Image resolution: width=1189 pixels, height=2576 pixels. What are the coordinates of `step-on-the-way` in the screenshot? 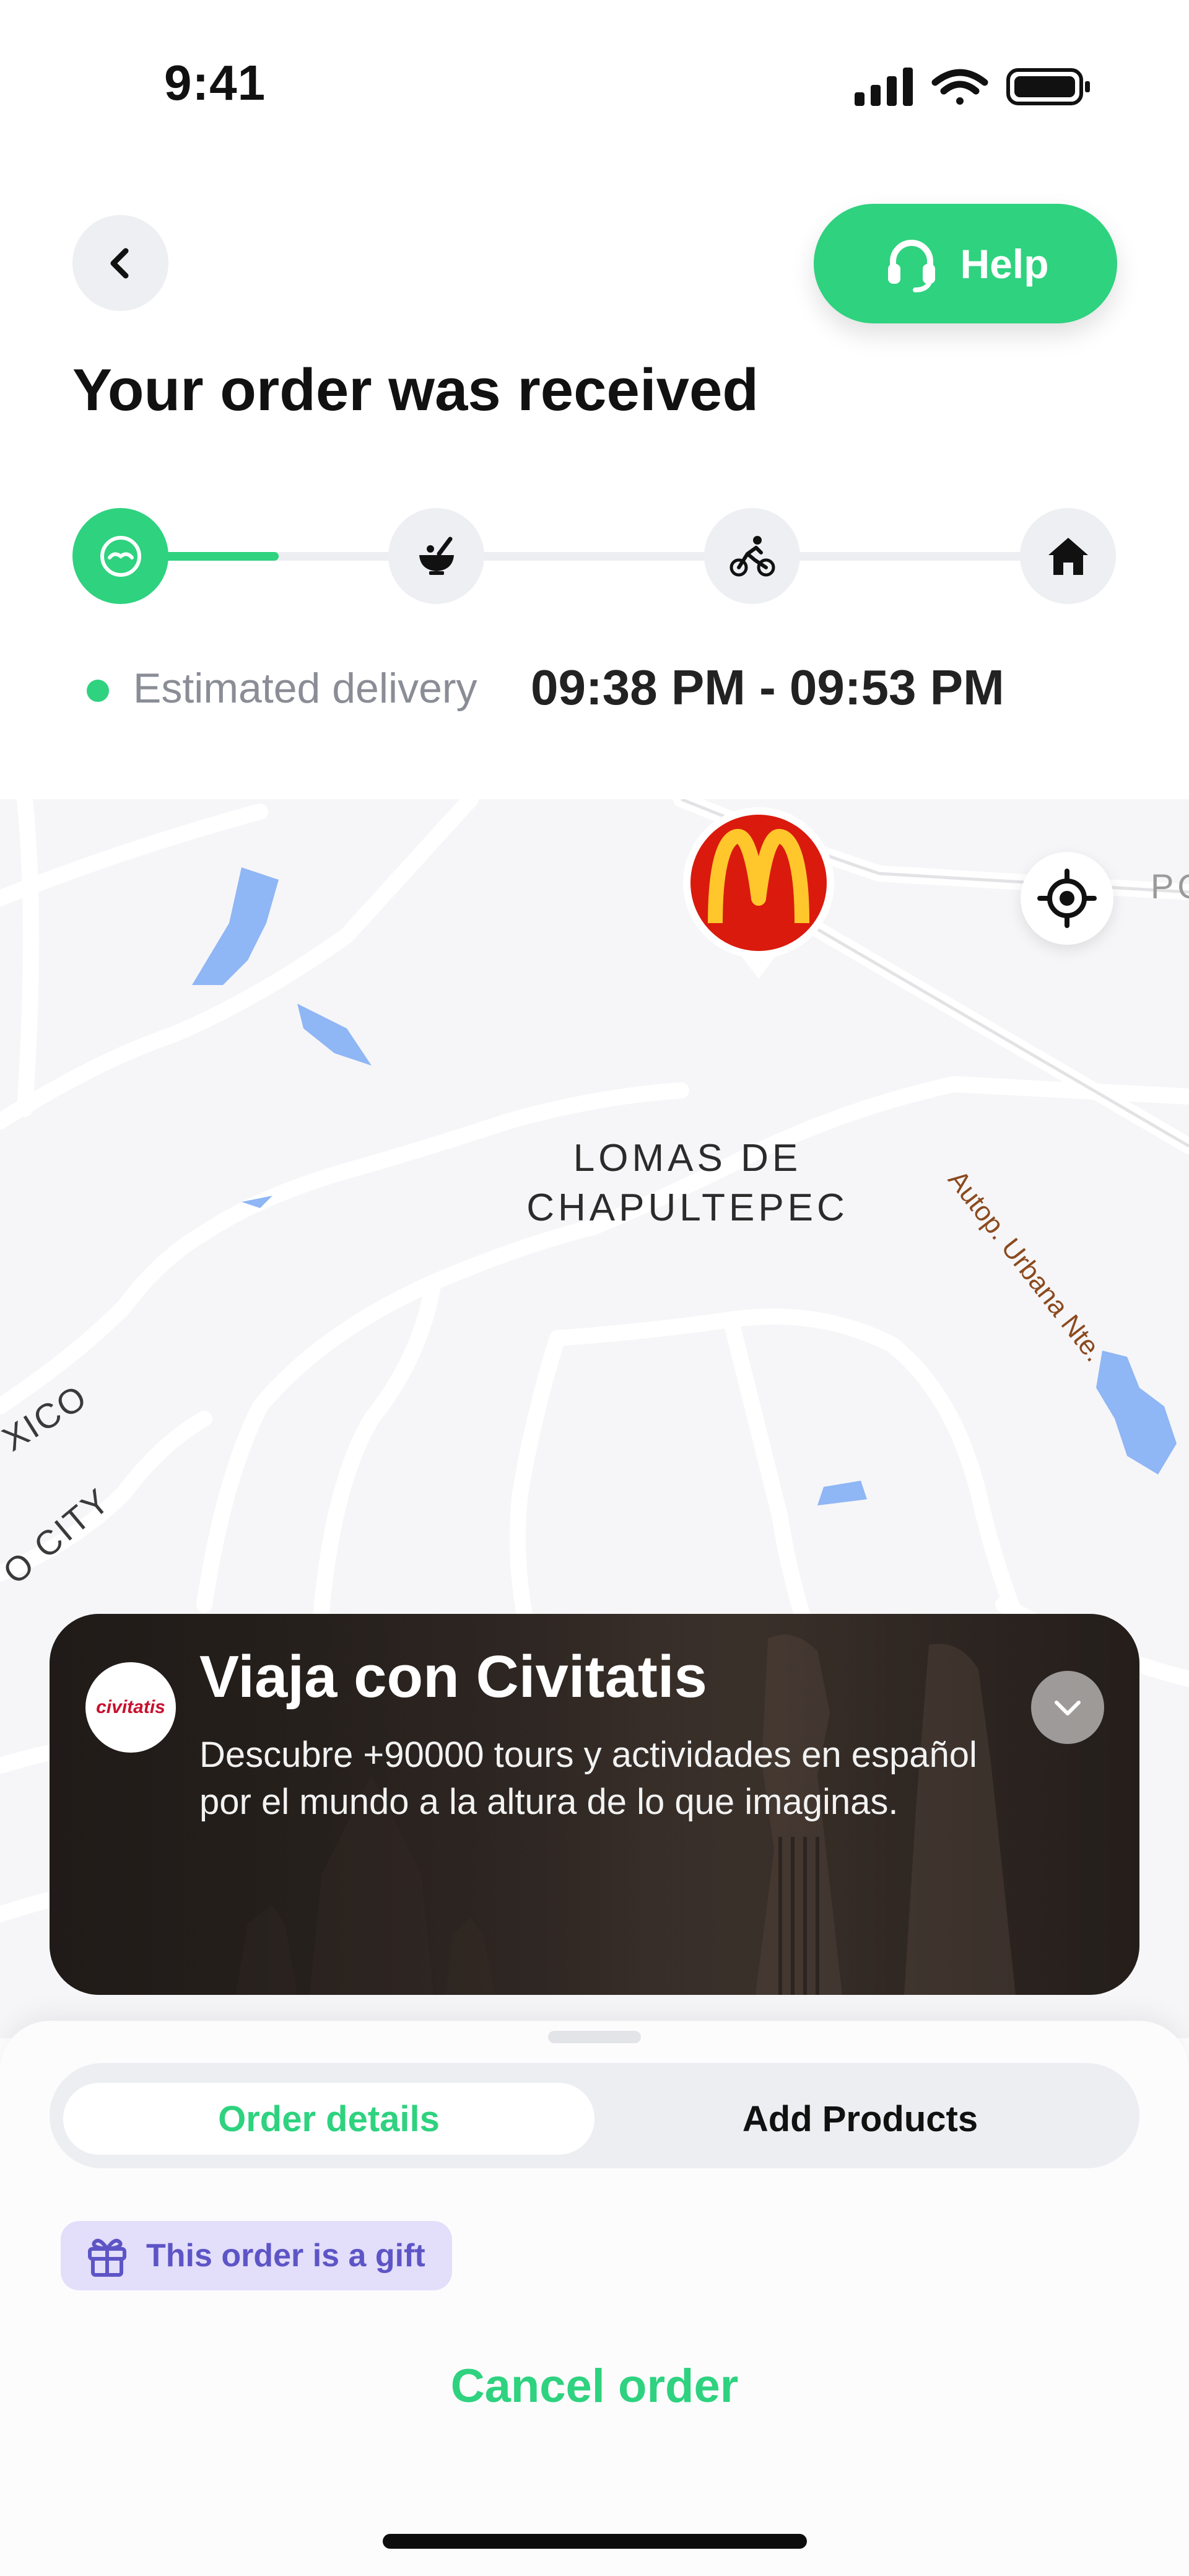 It's located at (752, 556).